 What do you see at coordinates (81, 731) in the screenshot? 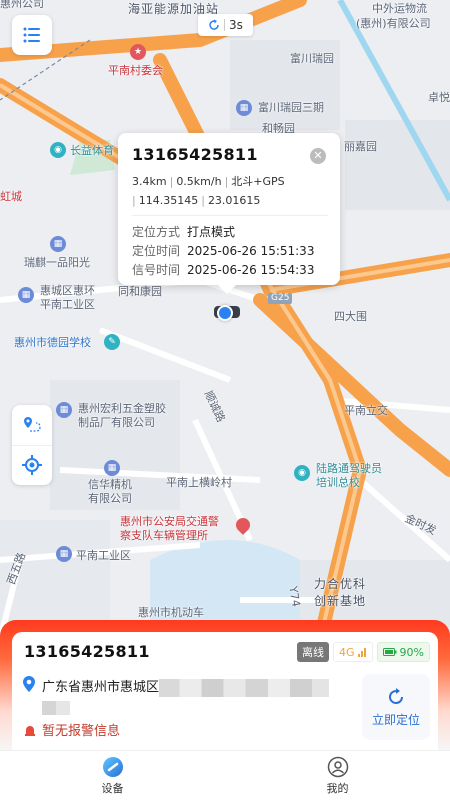
I see `alarm-text: 暂无报警信息` at bounding box center [81, 731].